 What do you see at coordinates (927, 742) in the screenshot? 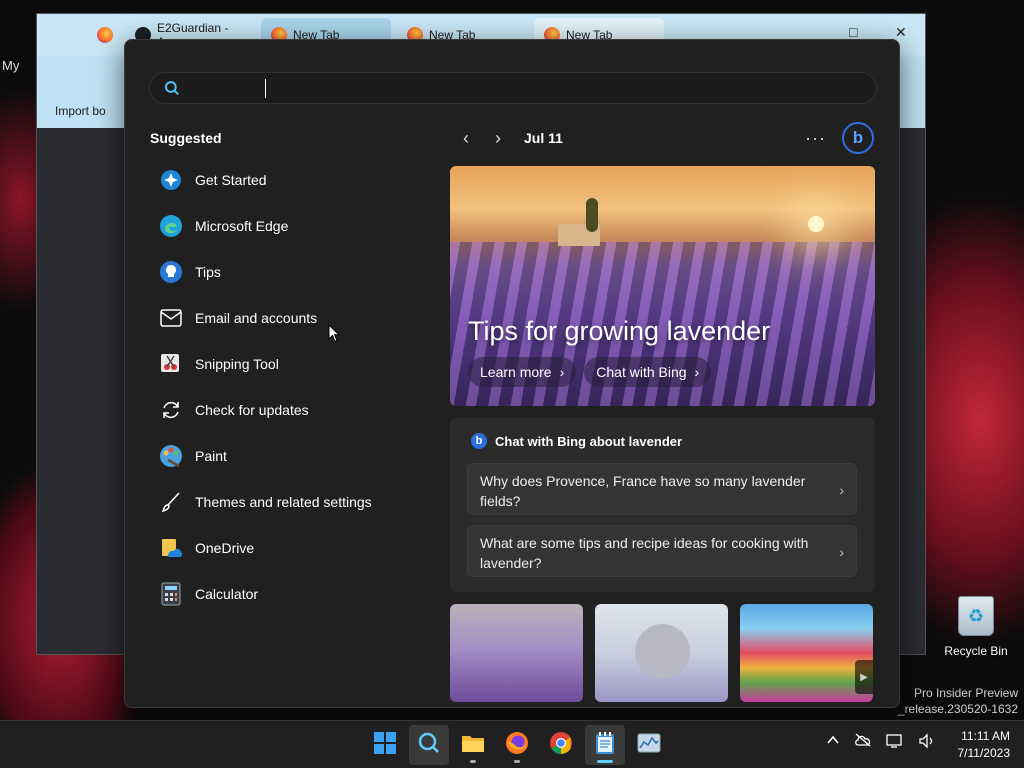
I see `volume-icon` at bounding box center [927, 742].